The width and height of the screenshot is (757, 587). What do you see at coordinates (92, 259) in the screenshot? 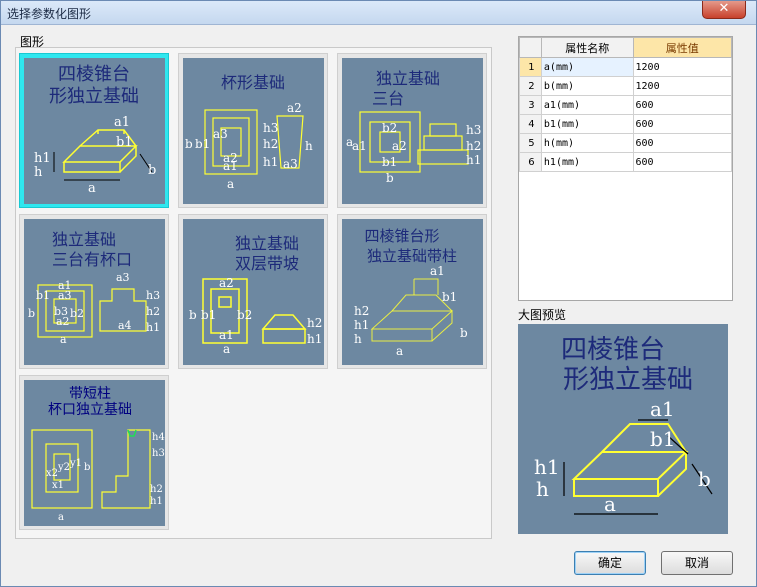
I see `svg-text: 三台有杯口` at bounding box center [92, 259].